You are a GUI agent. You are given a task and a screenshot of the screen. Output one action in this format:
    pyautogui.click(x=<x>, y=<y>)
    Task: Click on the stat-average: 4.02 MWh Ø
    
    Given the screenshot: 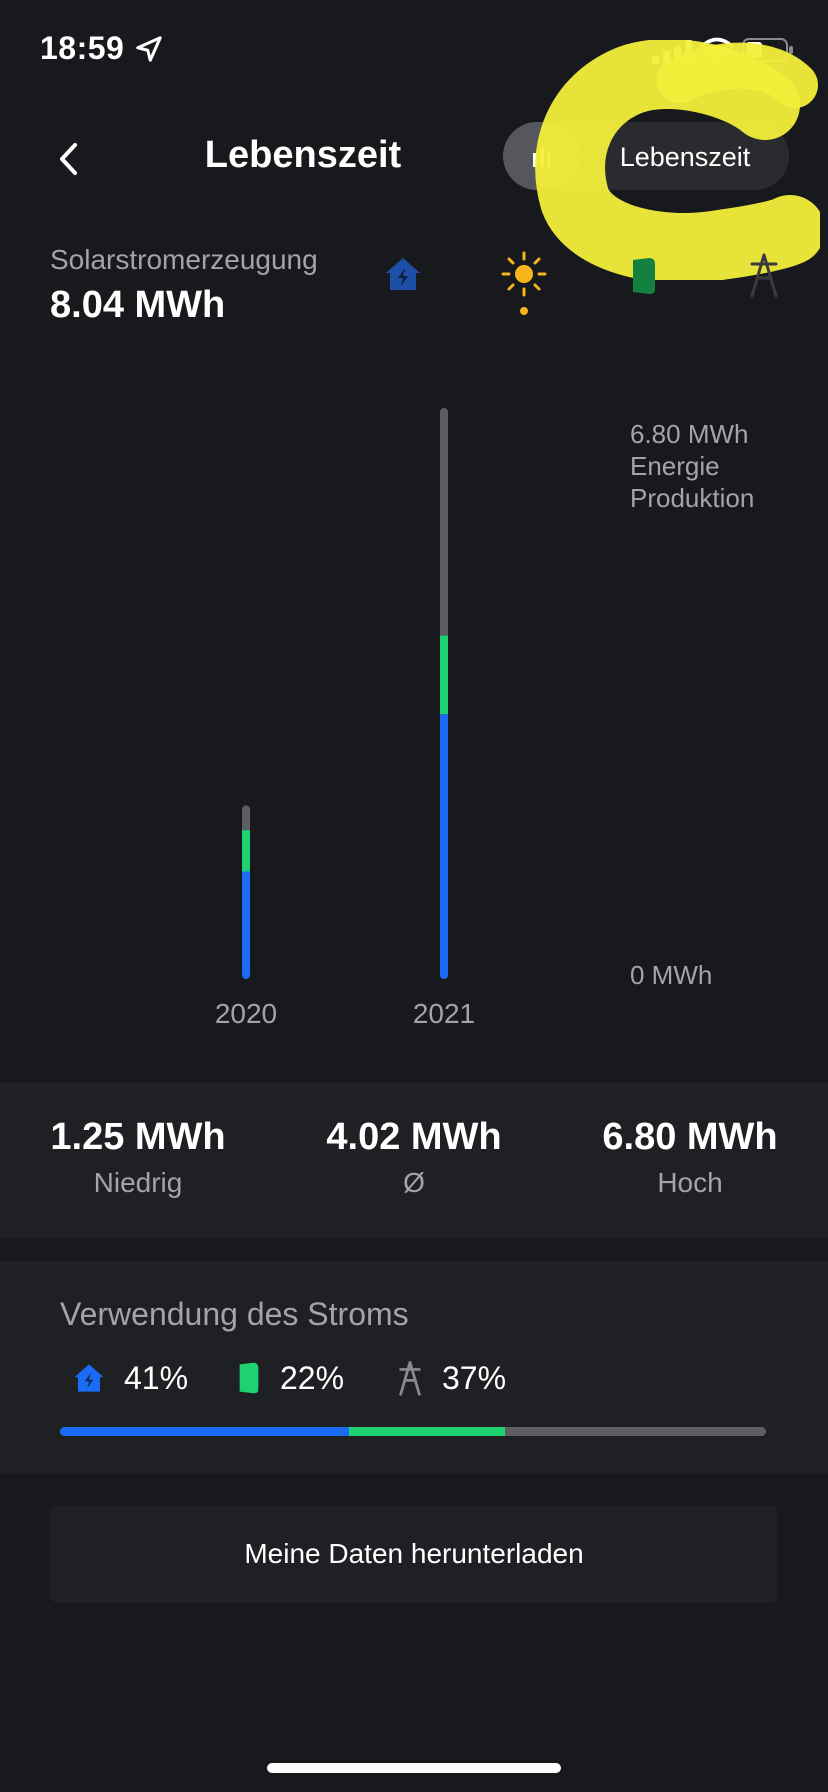 What is the action you would take?
    pyautogui.click(x=414, y=1157)
    